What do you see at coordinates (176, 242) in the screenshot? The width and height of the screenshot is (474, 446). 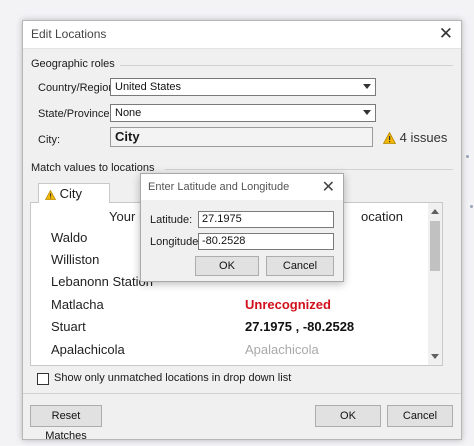 I see `longitude-label: Longitude:` at bounding box center [176, 242].